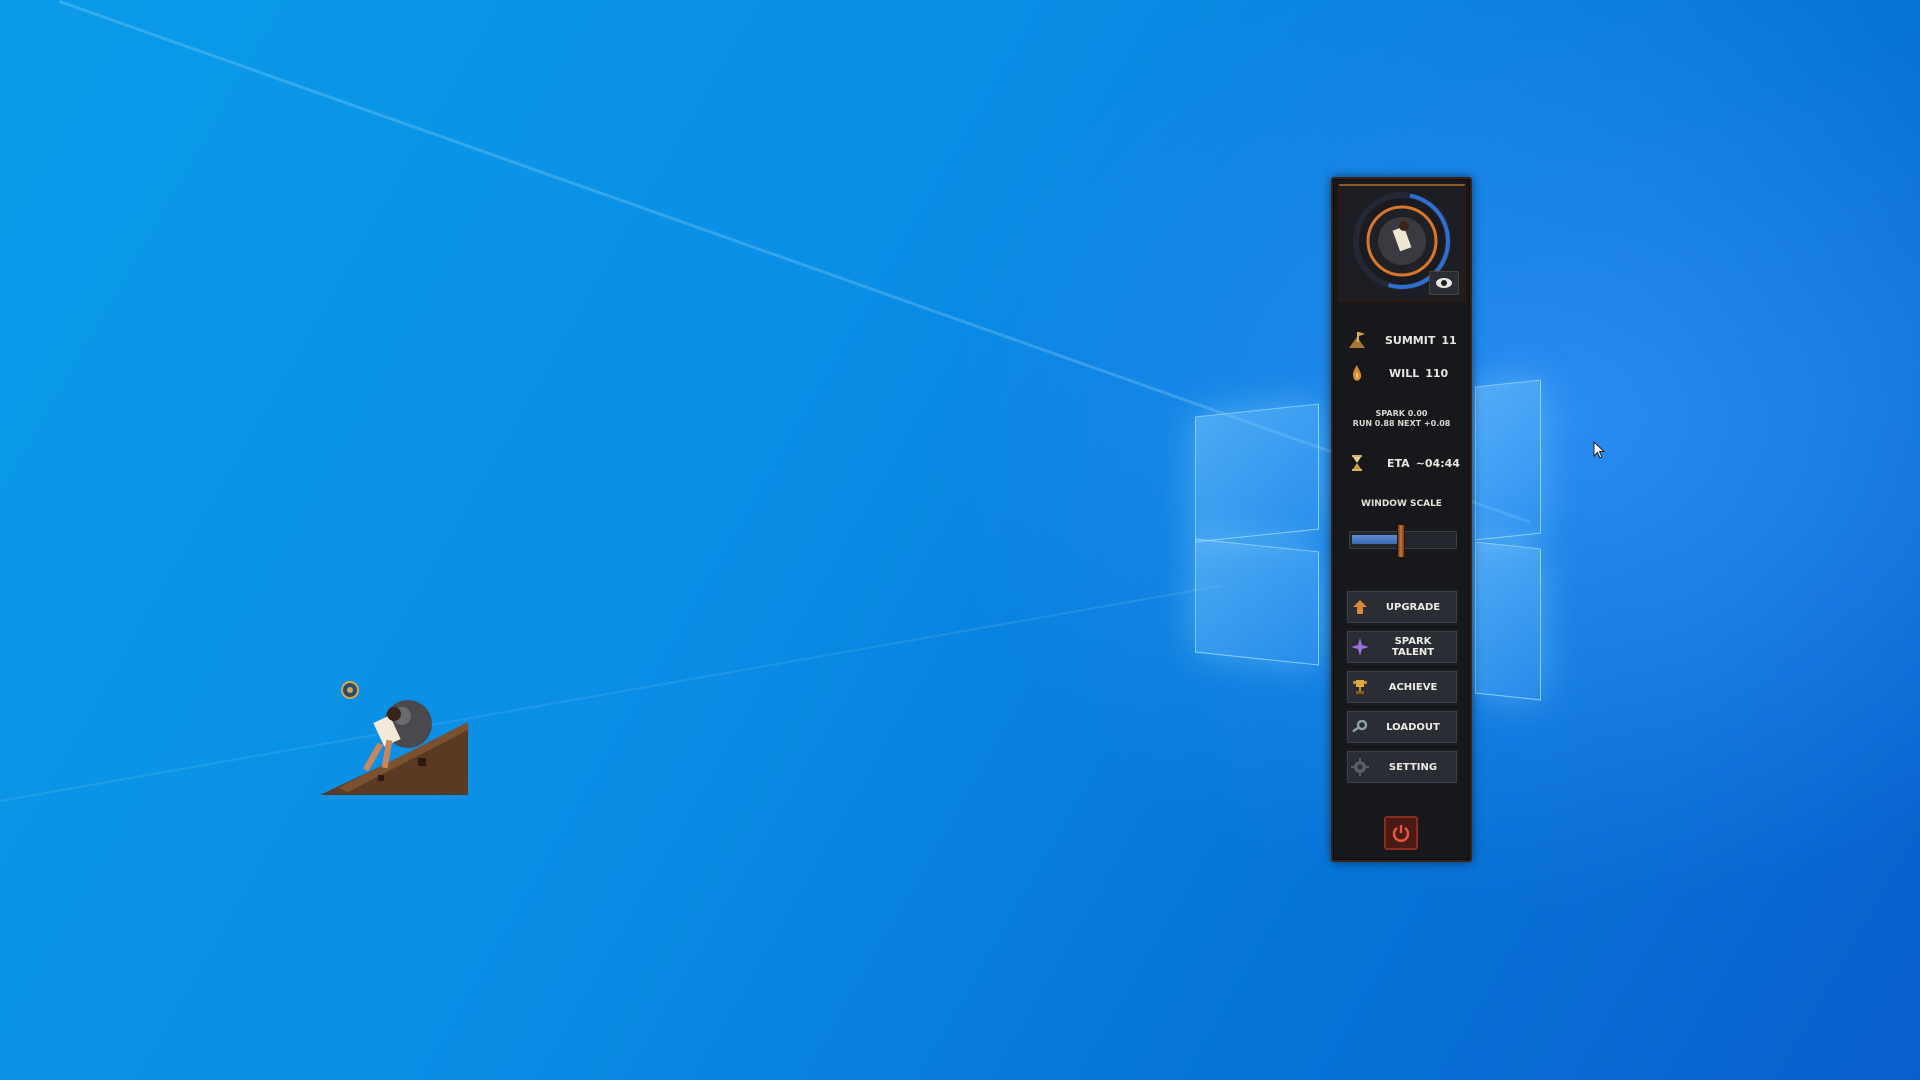 This screenshot has height=1080, width=1920. What do you see at coordinates (611, 693) in the screenshot?
I see `wallpaper-beam` at bounding box center [611, 693].